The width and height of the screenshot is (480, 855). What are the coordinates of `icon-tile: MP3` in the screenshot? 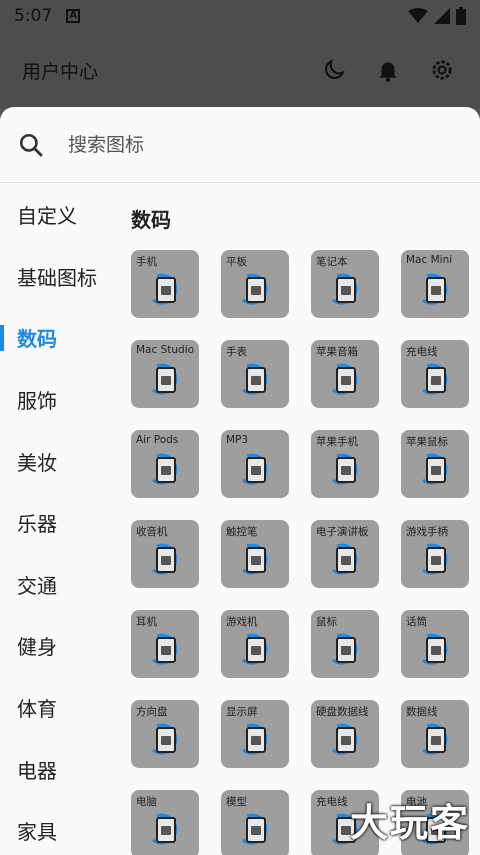 It's located at (255, 464).